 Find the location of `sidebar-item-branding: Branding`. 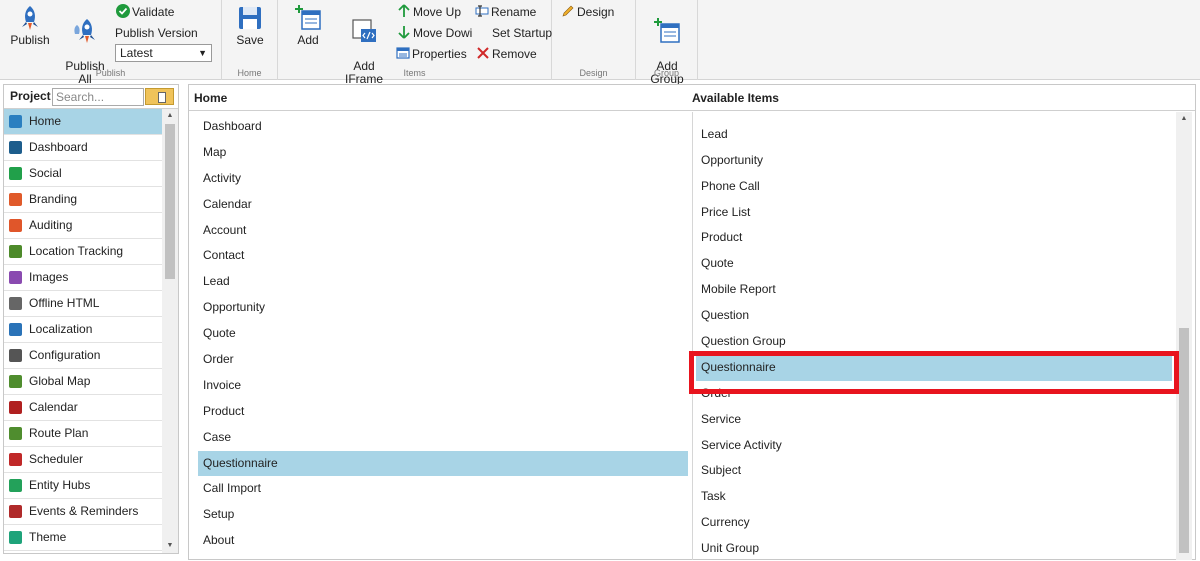

sidebar-item-branding: Branding is located at coordinates (83, 200).